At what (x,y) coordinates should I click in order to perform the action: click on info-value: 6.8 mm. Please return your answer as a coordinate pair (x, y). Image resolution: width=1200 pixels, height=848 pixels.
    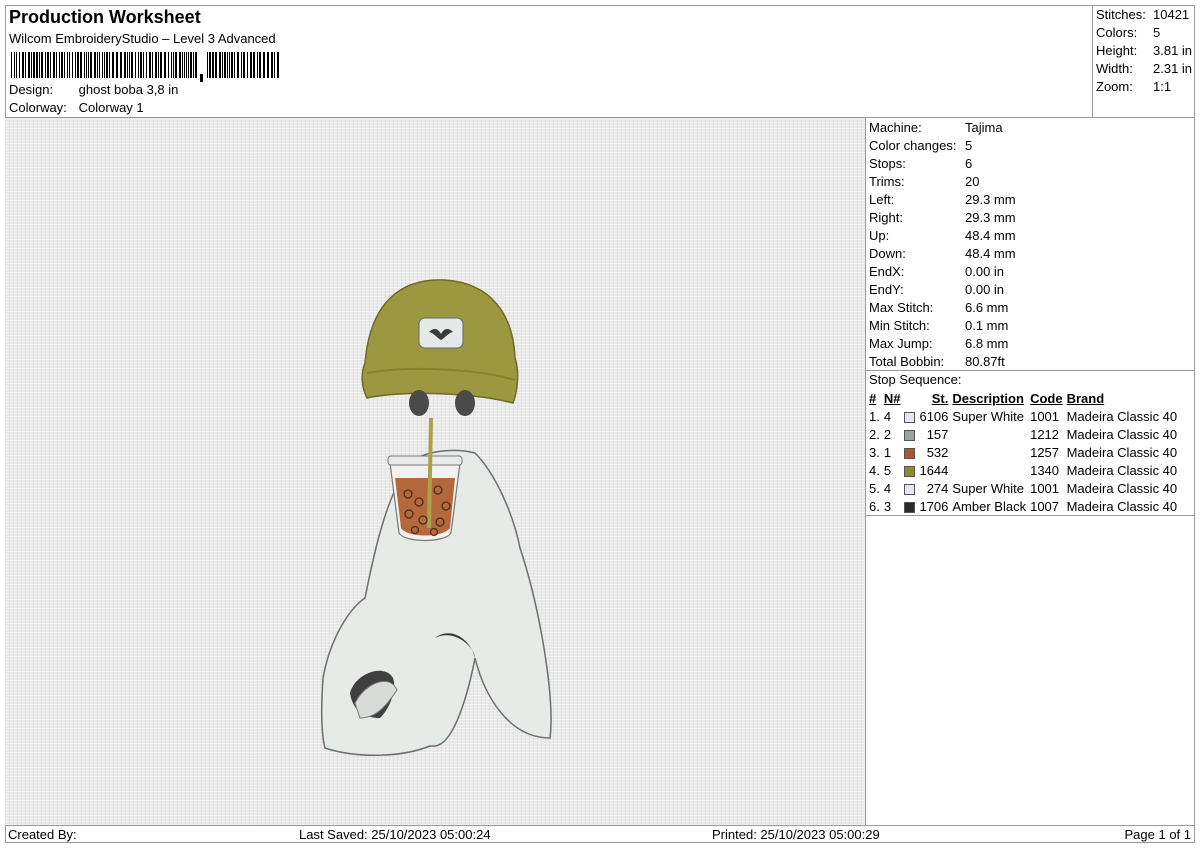
    Looking at the image, I should click on (987, 343).